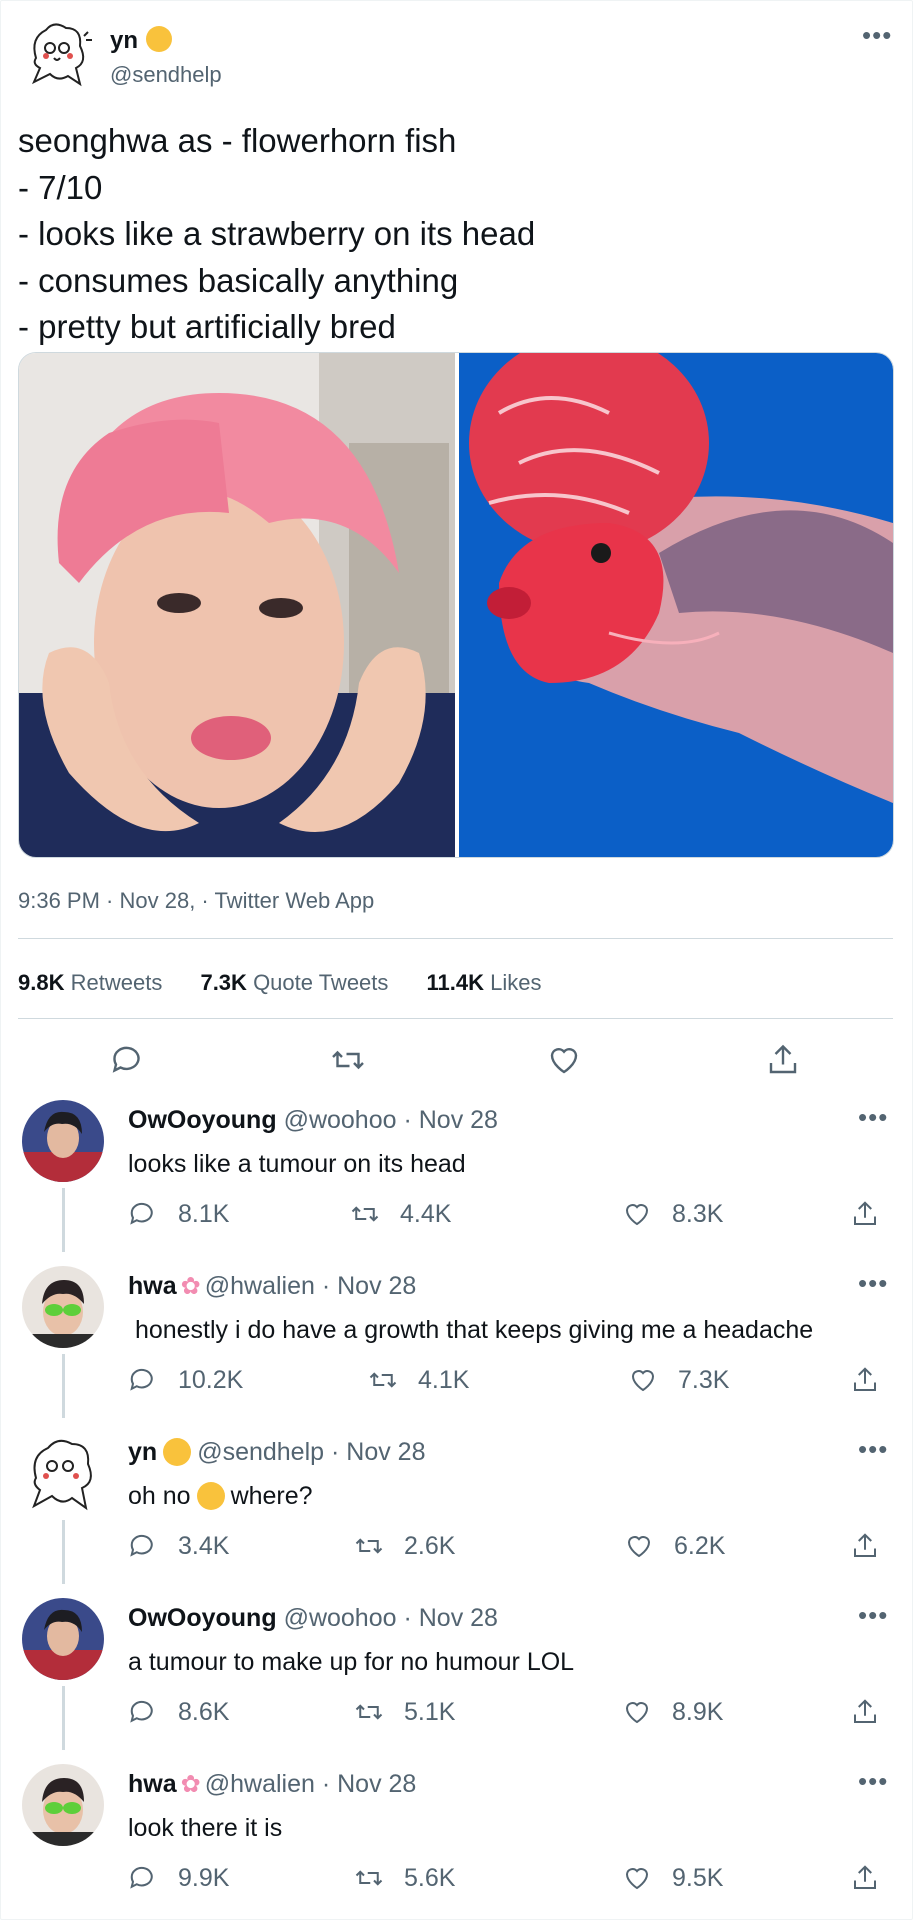 Image resolution: width=913 pixels, height=1920 pixels. I want to click on worried-face-icon, so click(210, 1496).